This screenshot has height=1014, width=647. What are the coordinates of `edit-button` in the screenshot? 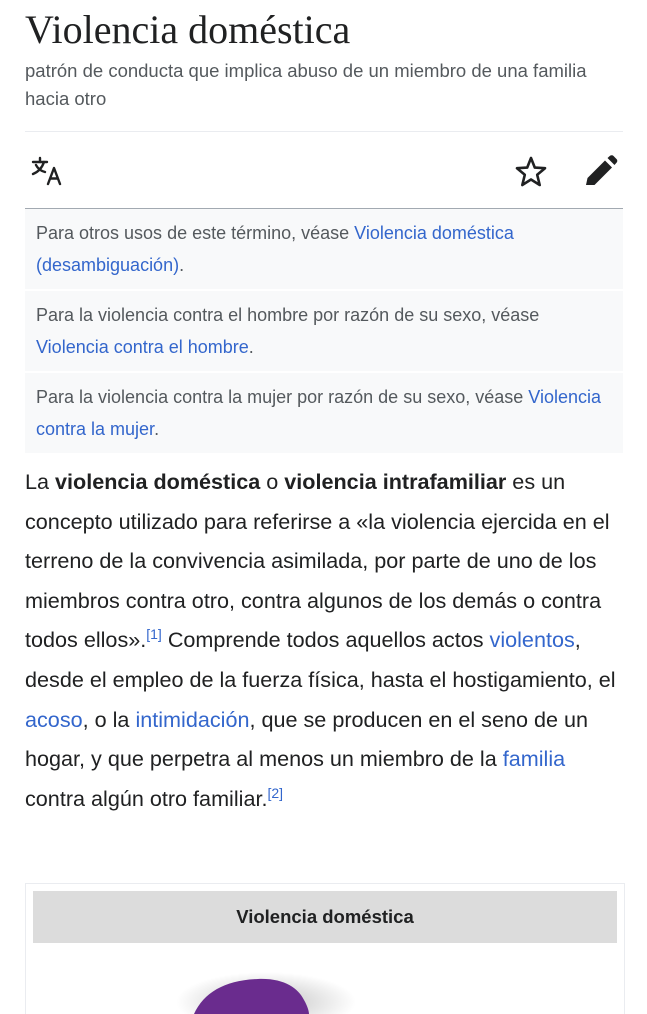 It's located at (600, 172).